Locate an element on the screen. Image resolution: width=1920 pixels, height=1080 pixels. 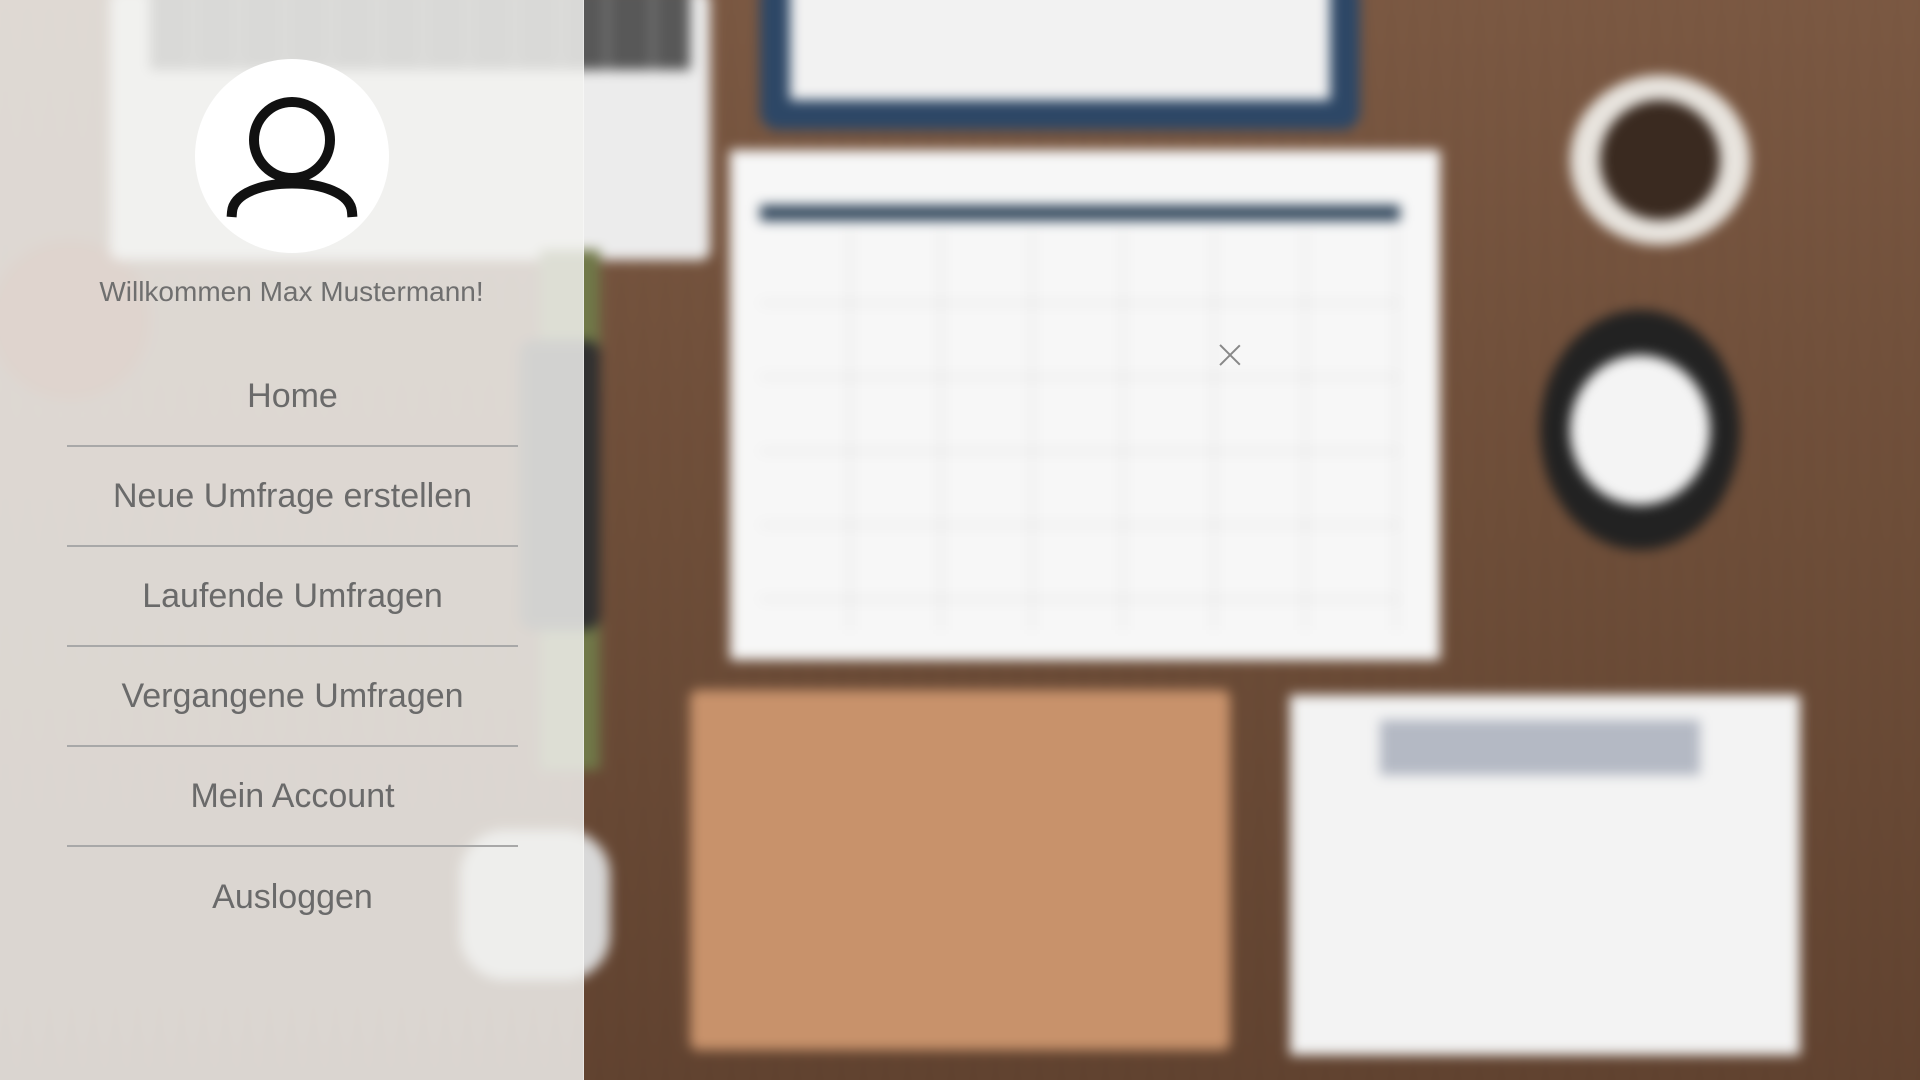
nav-item-laufende-umfragen: Laufende Umfragen is located at coordinates (292, 597).